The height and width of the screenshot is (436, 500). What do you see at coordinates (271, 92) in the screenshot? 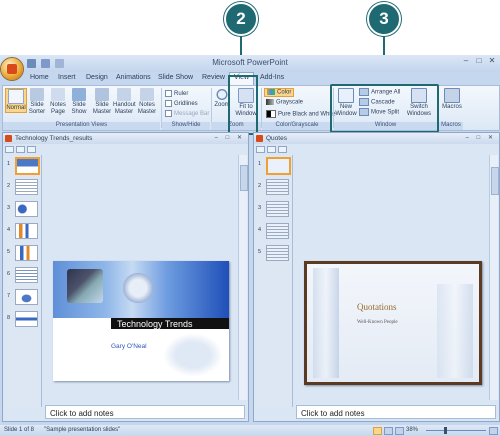
I see `color-swatch-icon` at bounding box center [271, 92].